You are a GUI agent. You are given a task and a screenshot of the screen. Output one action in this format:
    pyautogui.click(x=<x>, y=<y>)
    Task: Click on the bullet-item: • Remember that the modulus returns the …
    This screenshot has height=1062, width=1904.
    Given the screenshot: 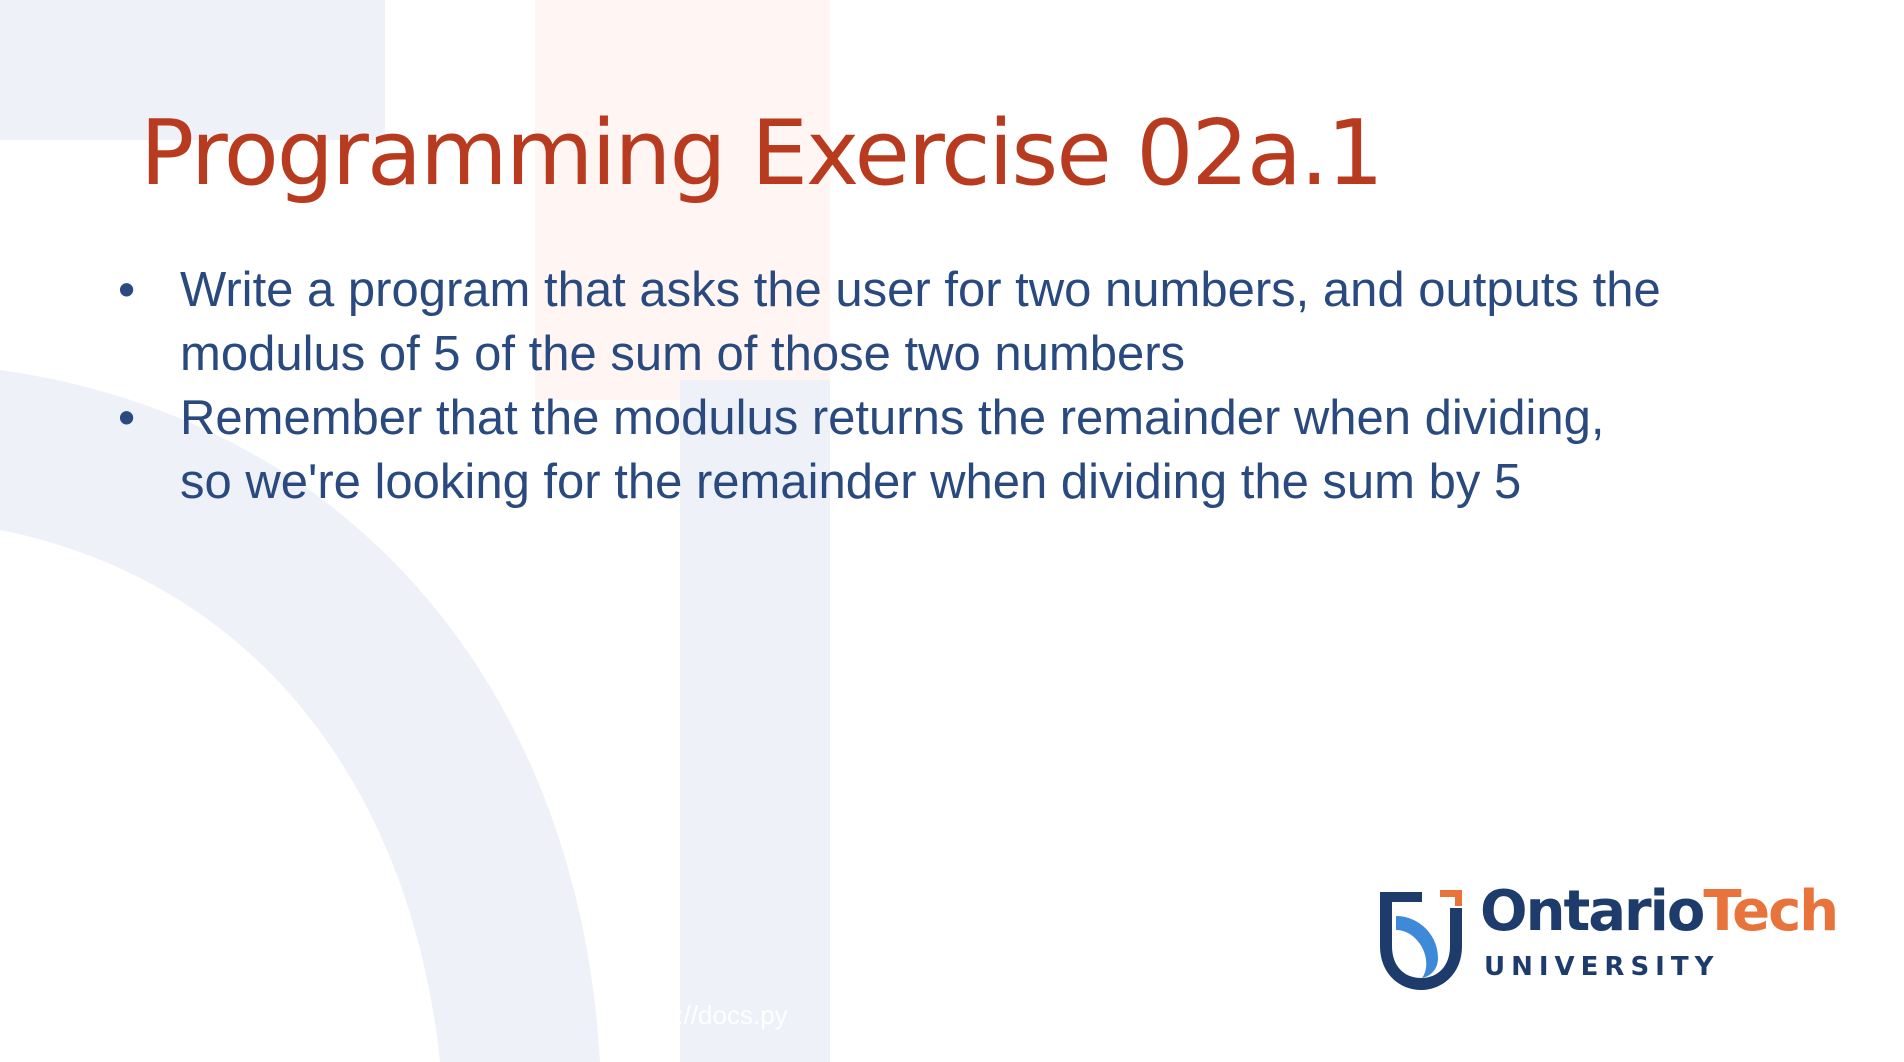 What is the action you would take?
    pyautogui.click(x=962, y=450)
    